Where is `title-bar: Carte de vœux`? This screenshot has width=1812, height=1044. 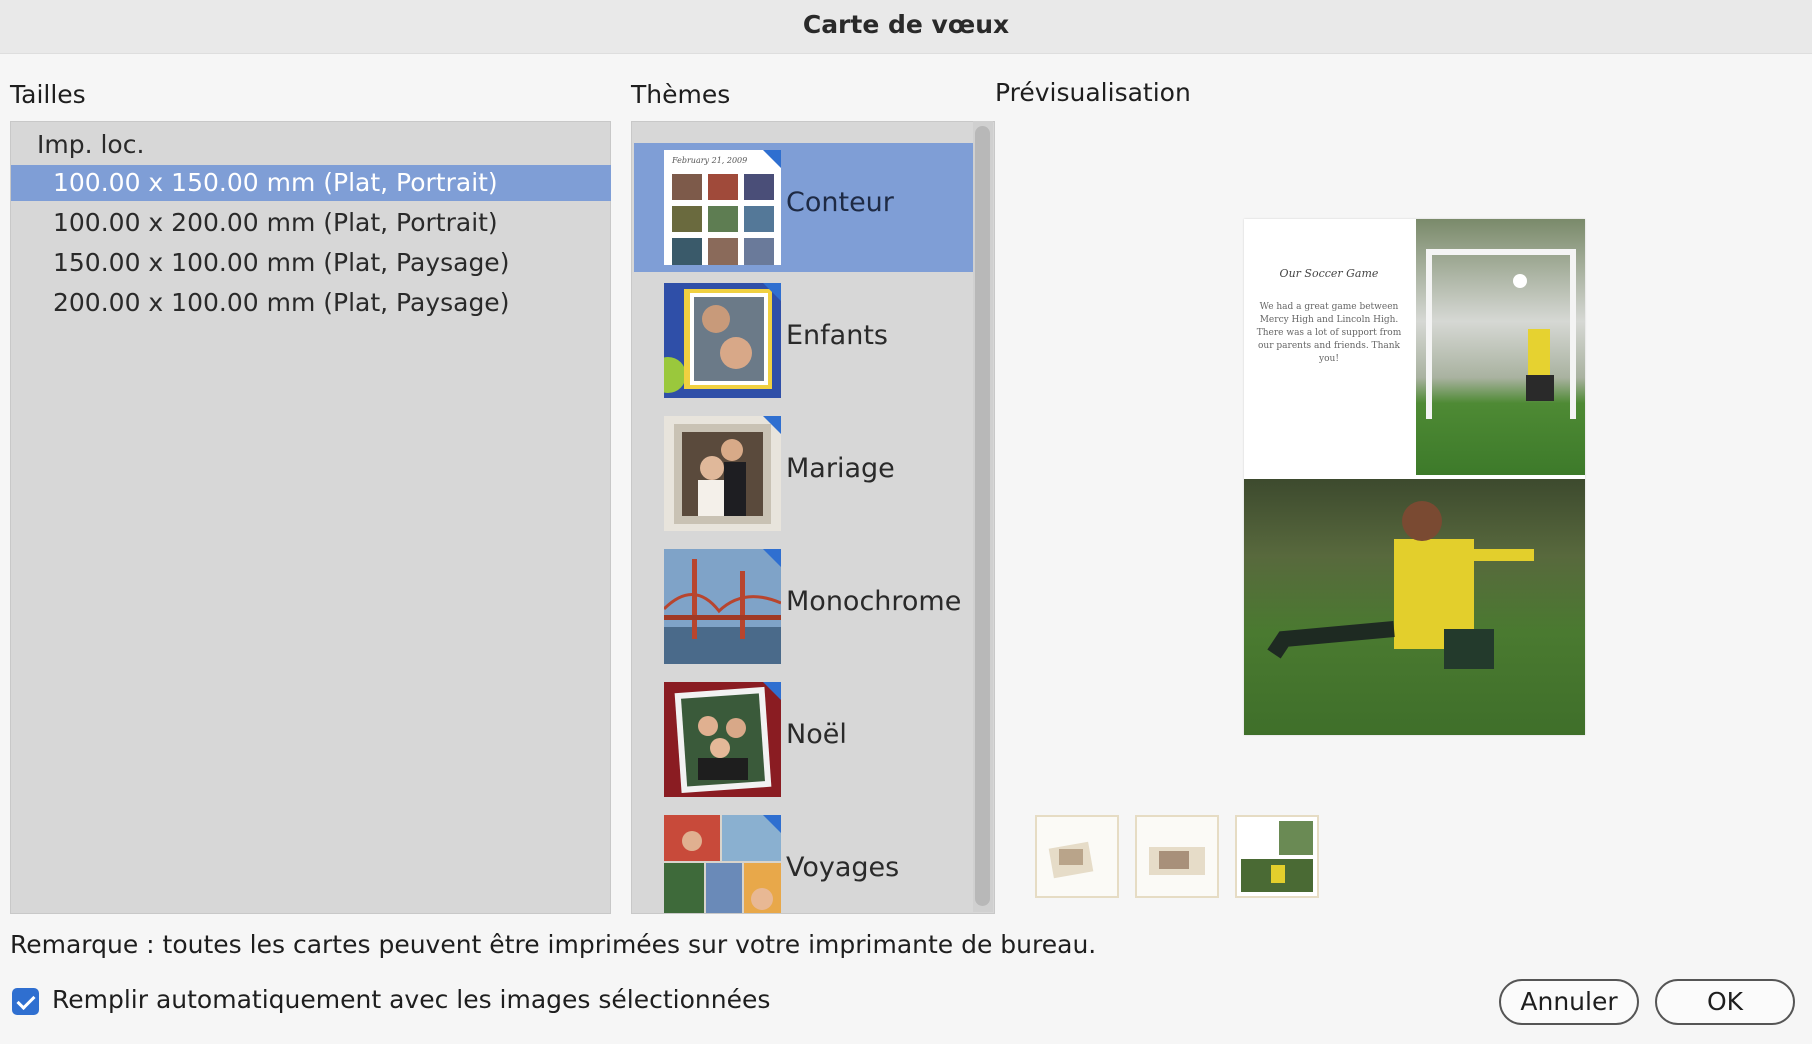 title-bar: Carte de vœux is located at coordinates (906, 27).